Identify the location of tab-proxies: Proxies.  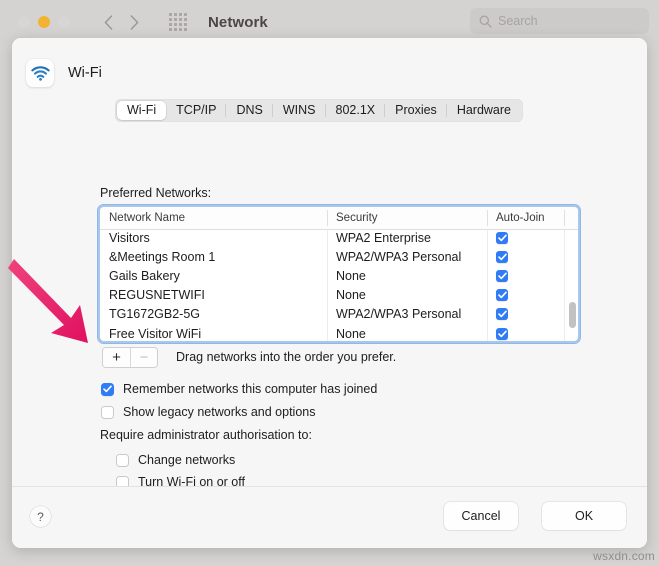
(415, 110).